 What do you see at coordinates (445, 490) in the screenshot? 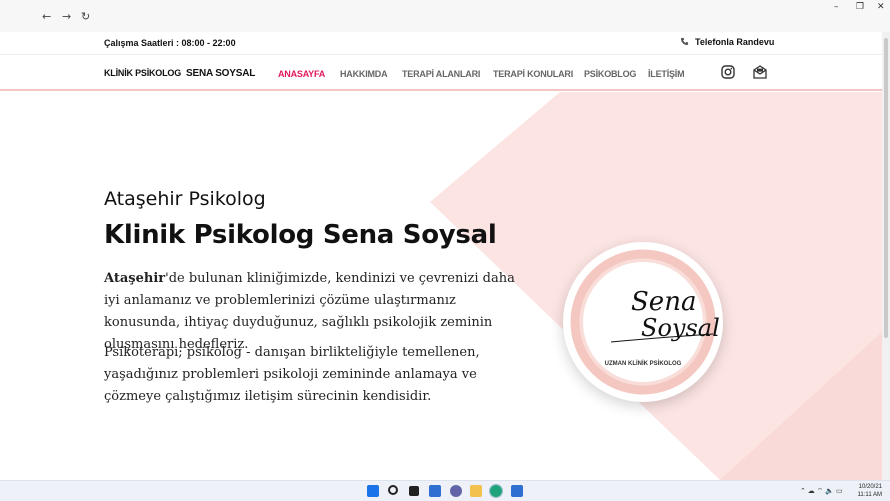
I see `os-taskbar: ⌃ ☁ ⌔ 🔈 ▭ 10/20/21 11:11 AM` at bounding box center [445, 490].